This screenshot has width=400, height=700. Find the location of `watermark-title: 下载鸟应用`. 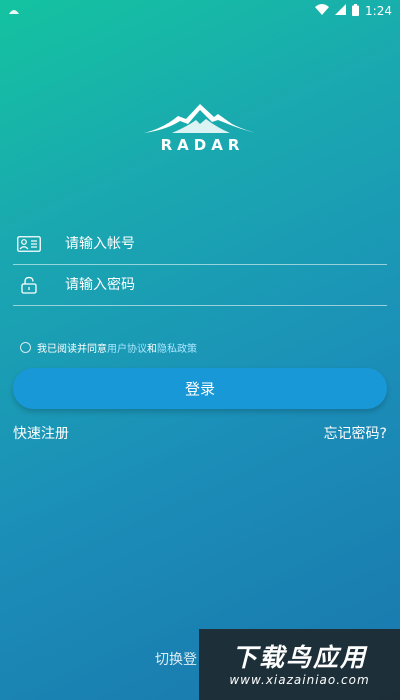

watermark-title: 下载鸟应用 is located at coordinates (299, 657).